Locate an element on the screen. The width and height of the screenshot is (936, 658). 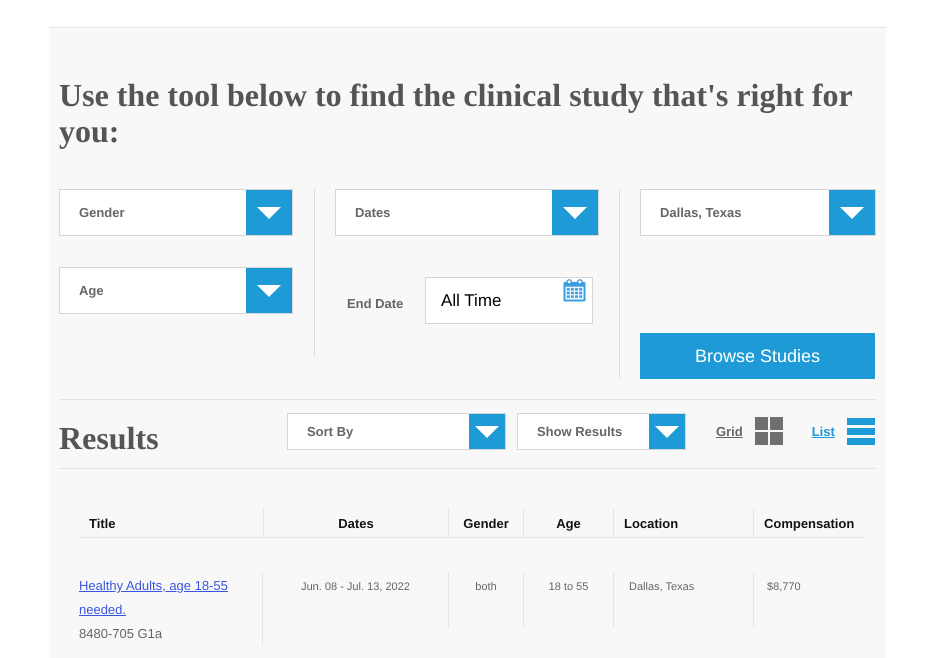
filter-dropdown: Age is located at coordinates (176, 290).